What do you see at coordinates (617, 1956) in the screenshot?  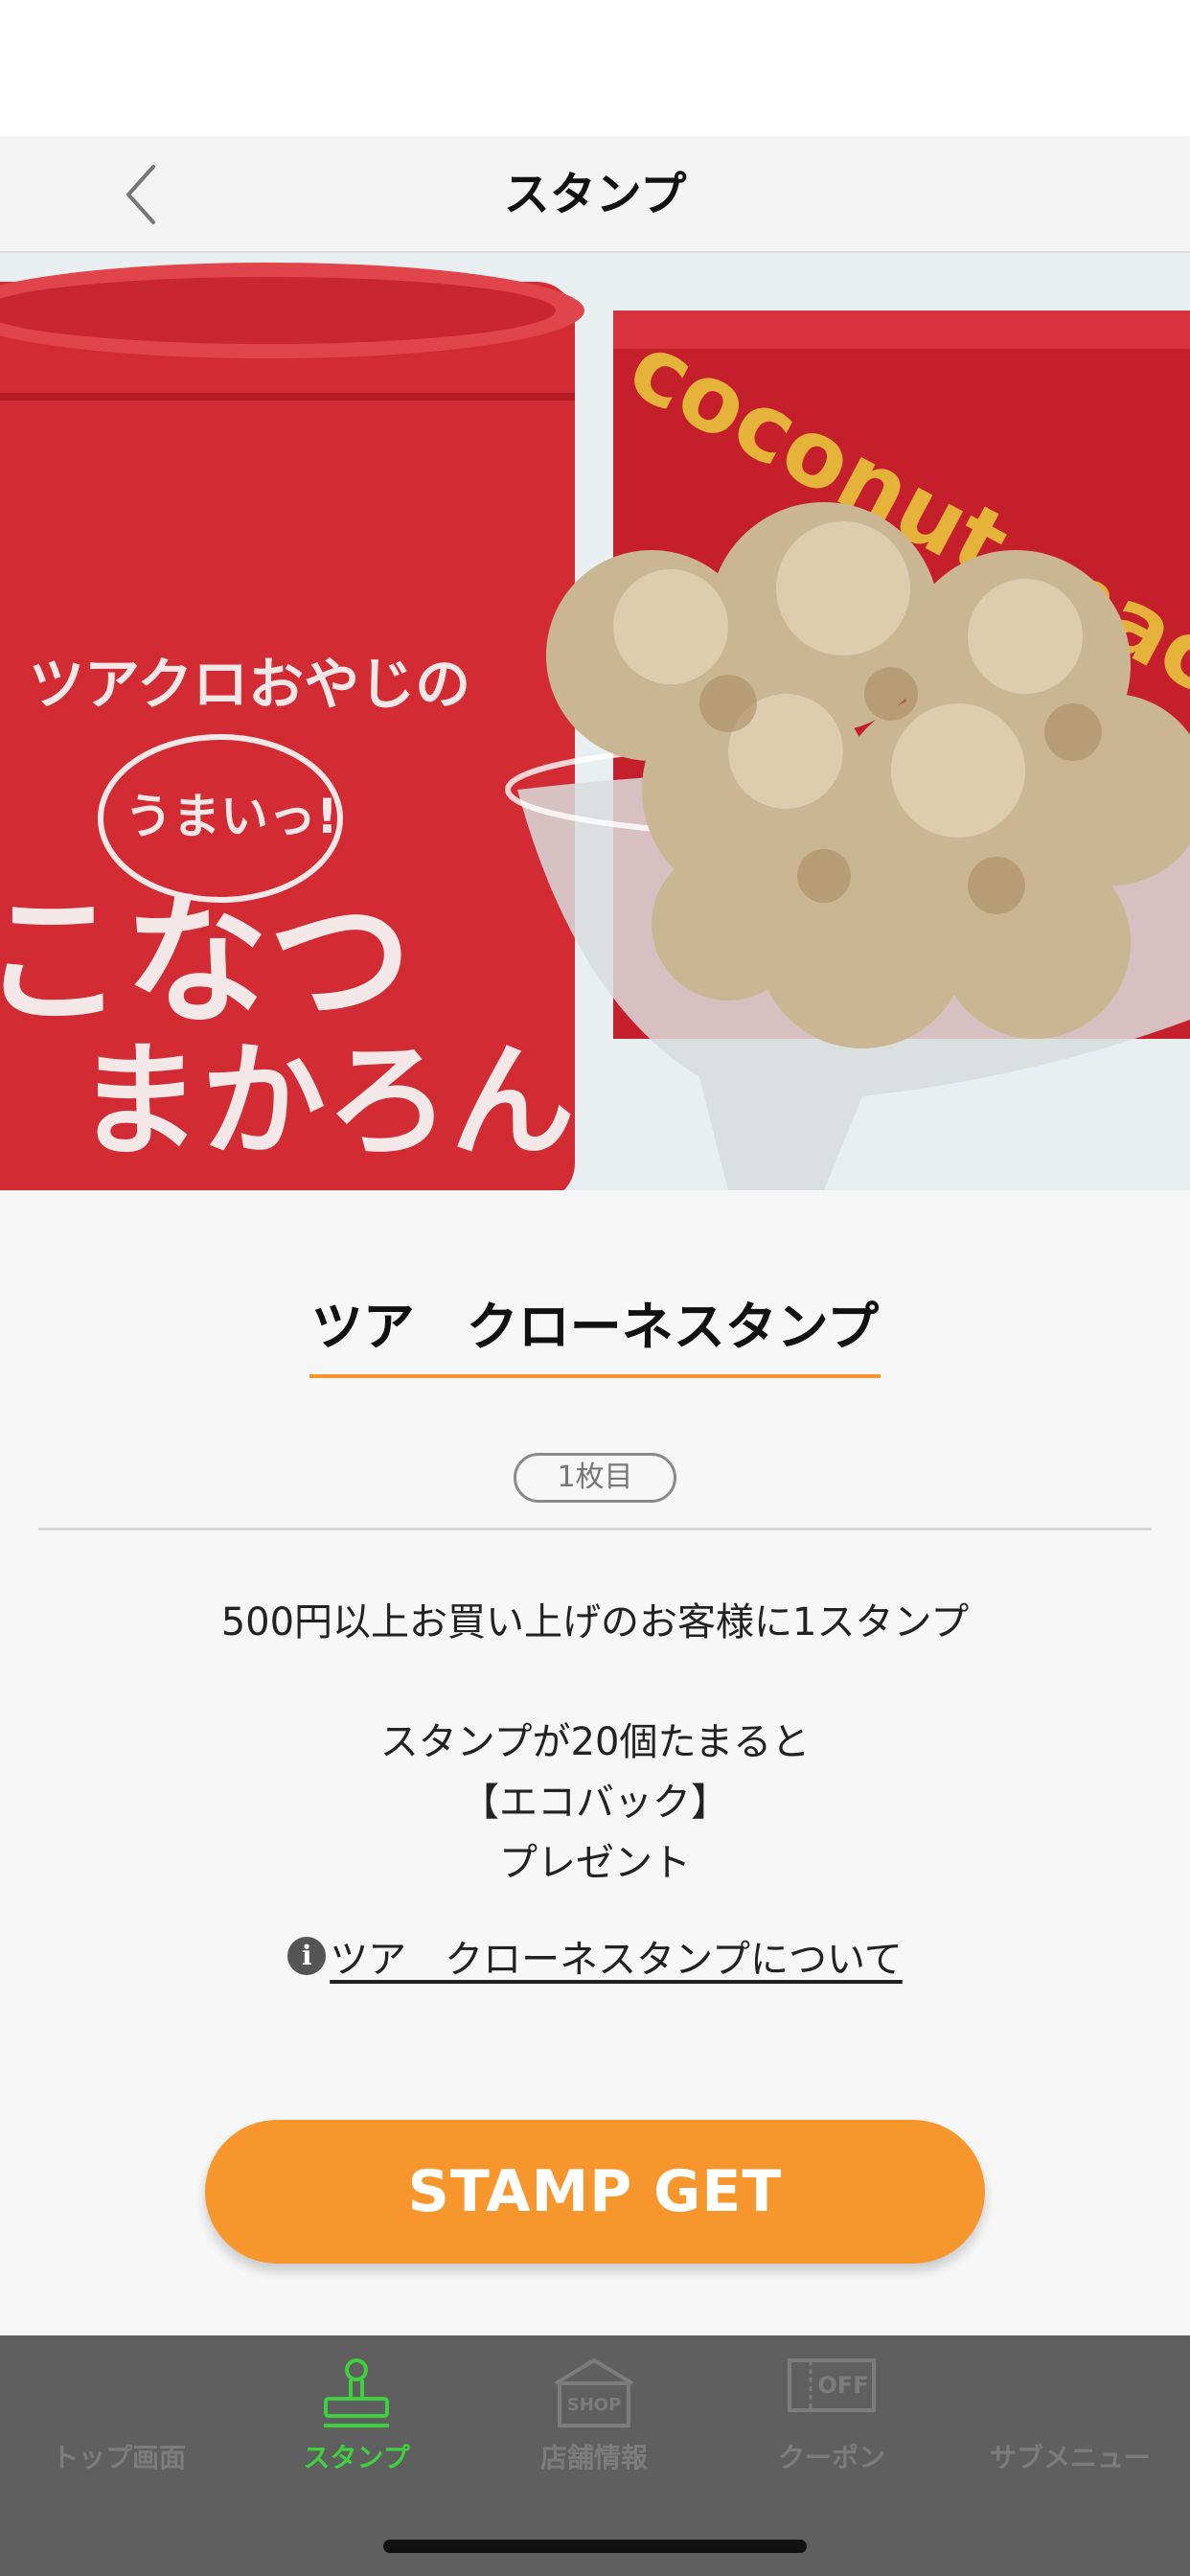 I see `about-stamp-link-text: ツア クローネスタンプについて` at bounding box center [617, 1956].